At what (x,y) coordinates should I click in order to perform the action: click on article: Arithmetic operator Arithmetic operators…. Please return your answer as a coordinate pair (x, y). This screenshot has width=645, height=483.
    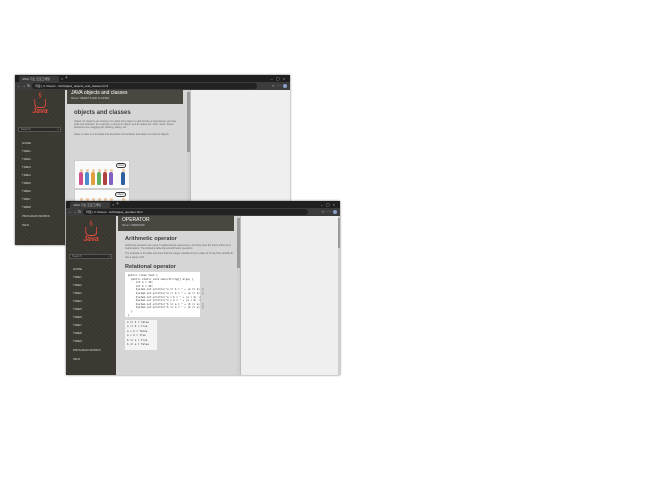
    Looking at the image, I should click on (179, 253).